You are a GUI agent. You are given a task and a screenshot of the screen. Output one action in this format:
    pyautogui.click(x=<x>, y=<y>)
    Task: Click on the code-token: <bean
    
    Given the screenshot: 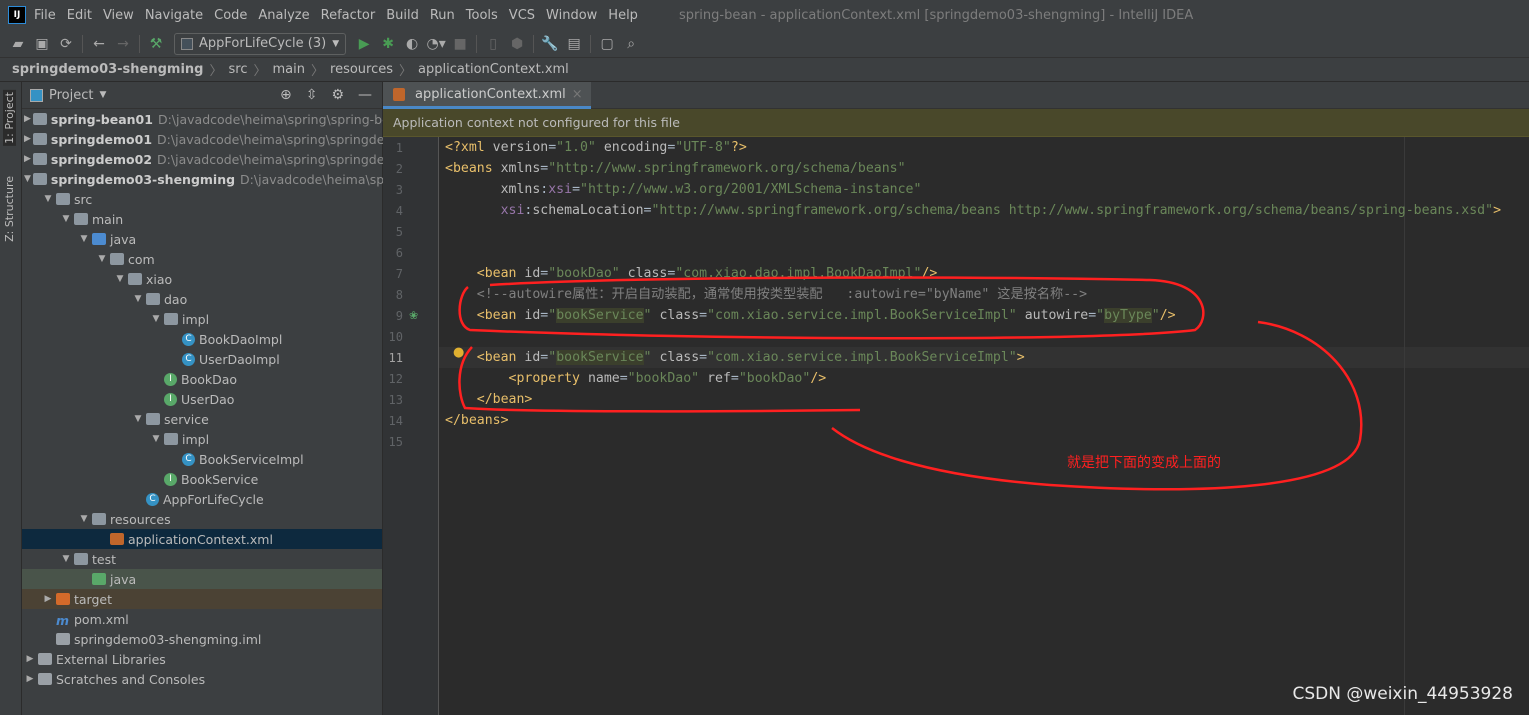 What is the action you would take?
    pyautogui.click(x=500, y=315)
    